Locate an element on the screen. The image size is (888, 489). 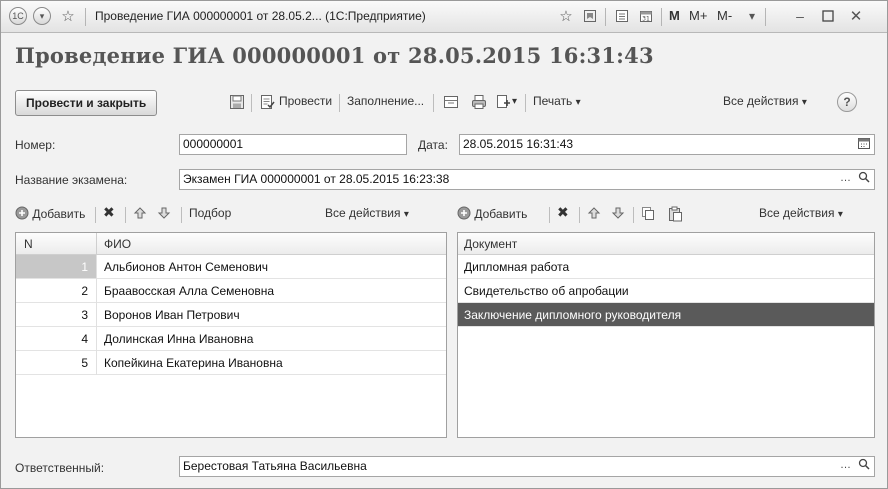
add-document-button: Добавить is located at coordinates (492, 213).